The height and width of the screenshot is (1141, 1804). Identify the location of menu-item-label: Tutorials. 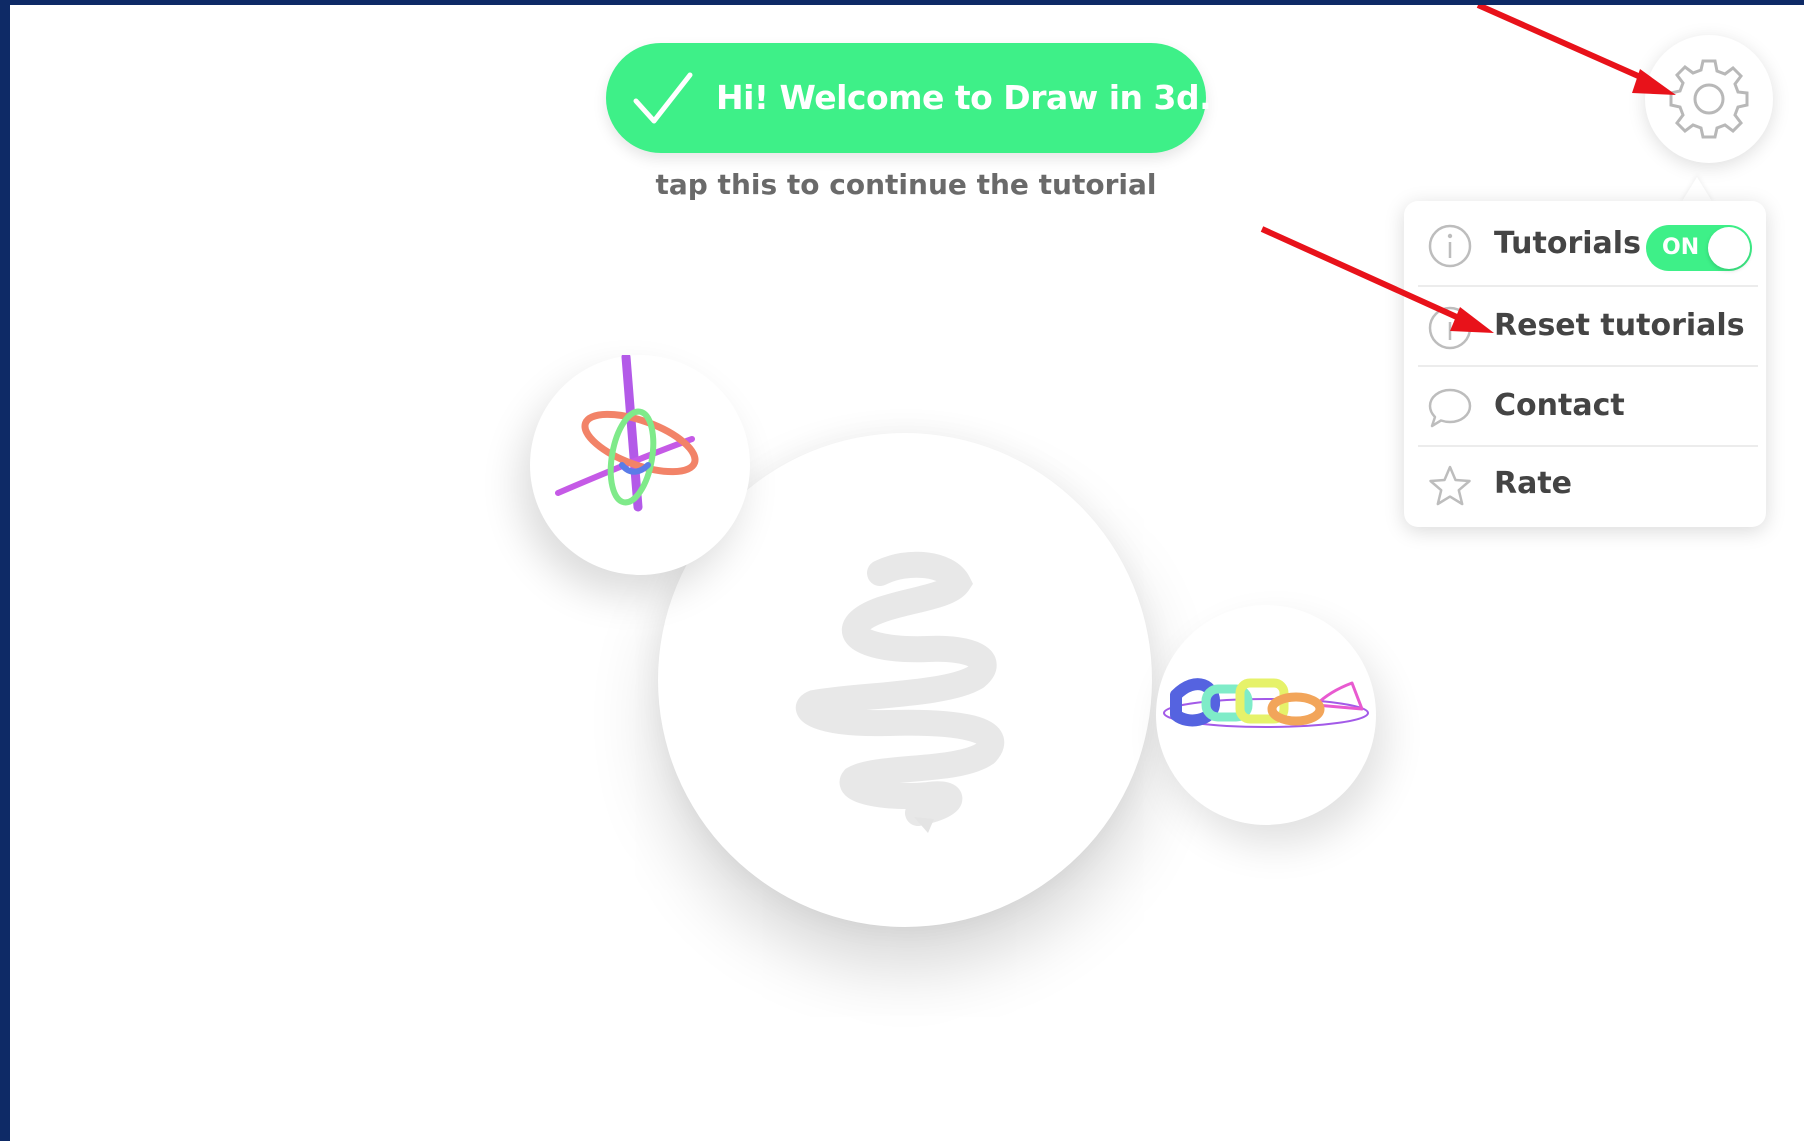
(1567, 243).